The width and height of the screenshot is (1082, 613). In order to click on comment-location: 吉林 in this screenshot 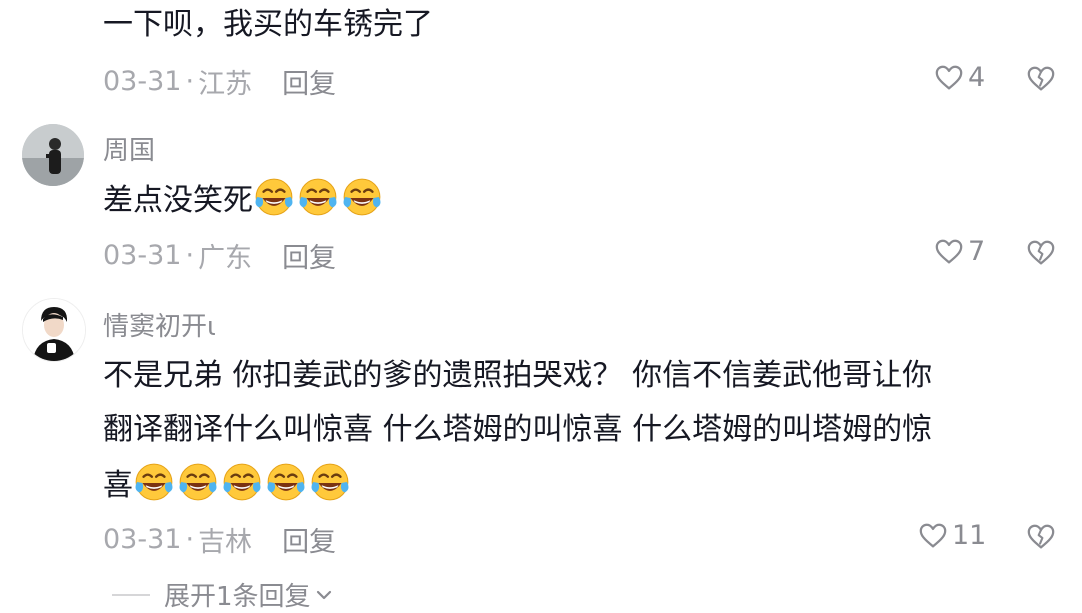, I will do `click(225, 542)`.